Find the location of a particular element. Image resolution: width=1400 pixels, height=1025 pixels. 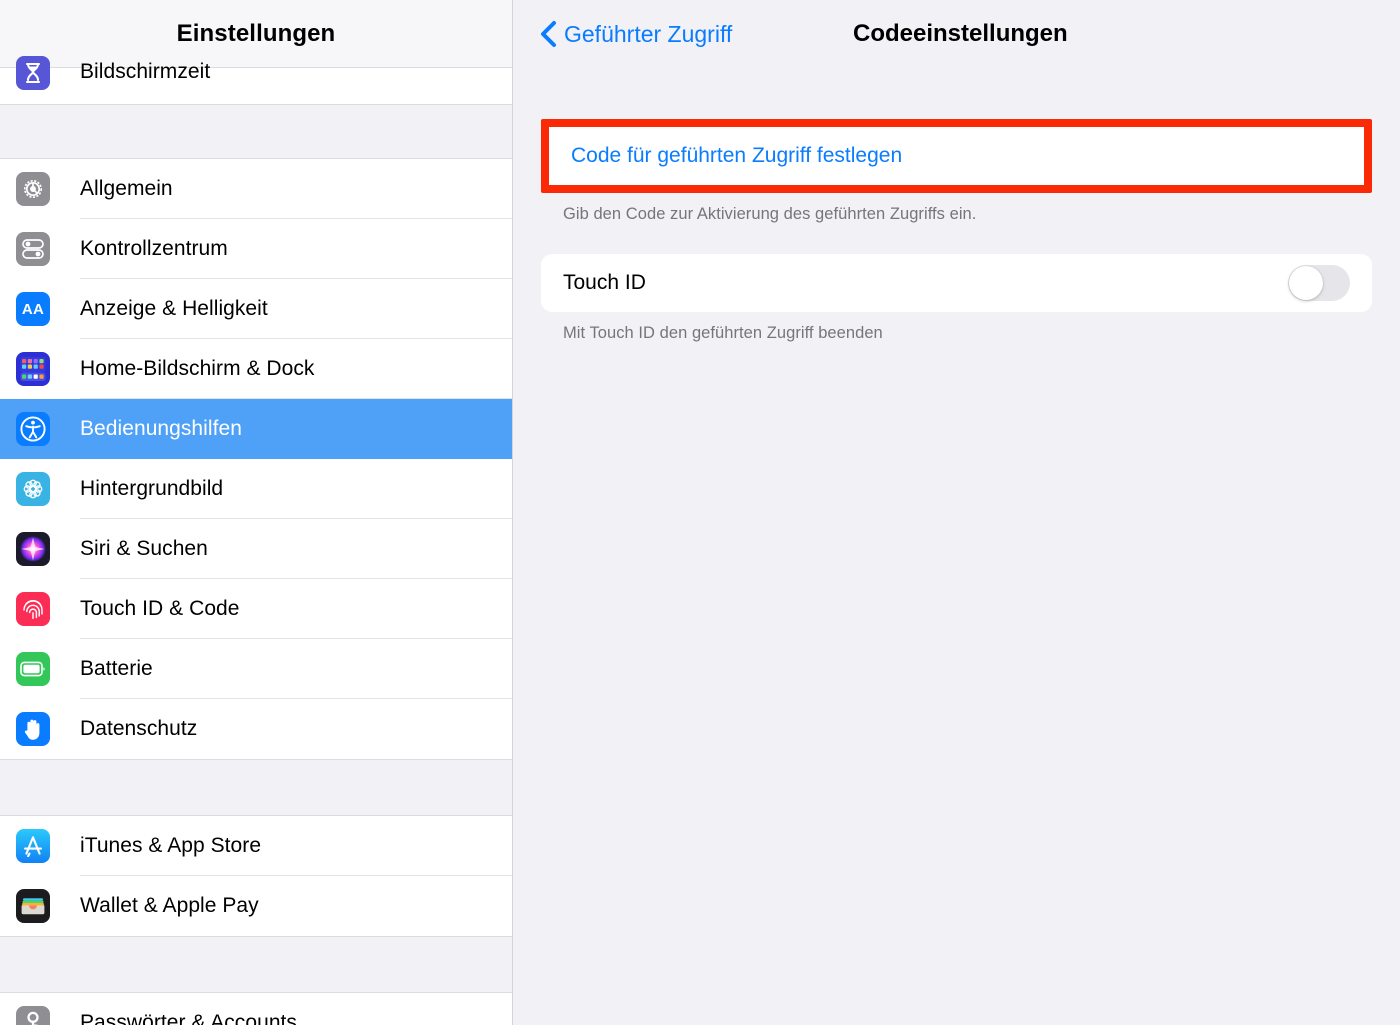

toggle-knob is located at coordinates (1306, 283).